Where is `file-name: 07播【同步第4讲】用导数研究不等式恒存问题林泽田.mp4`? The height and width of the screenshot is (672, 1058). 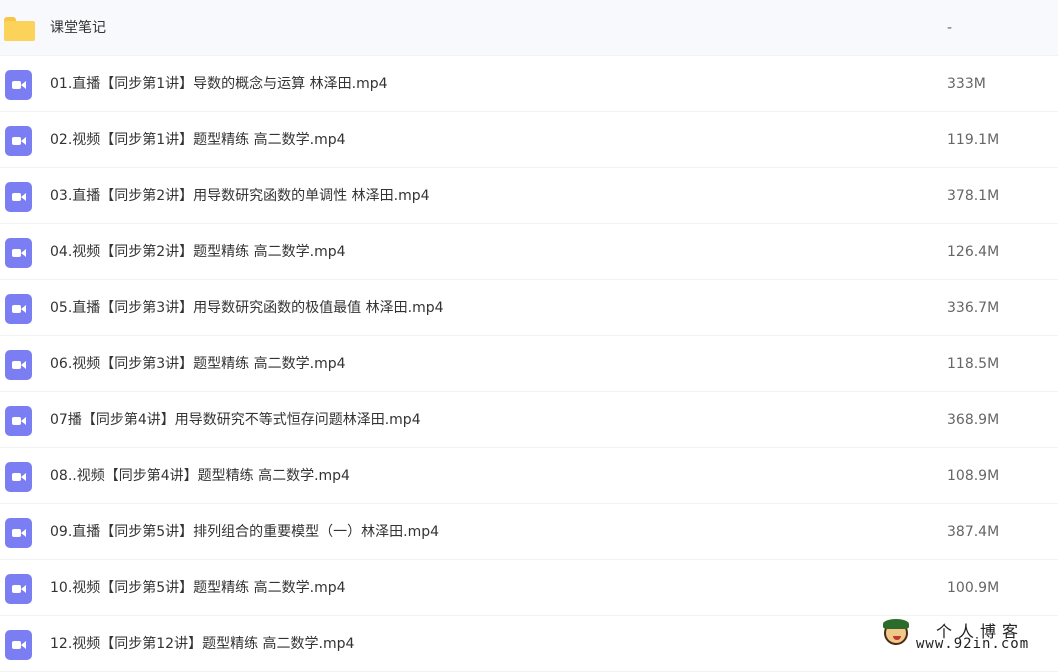 file-name: 07播【同步第4讲】用导数研究不等式恒存问题林泽田.mp4 is located at coordinates (235, 420).